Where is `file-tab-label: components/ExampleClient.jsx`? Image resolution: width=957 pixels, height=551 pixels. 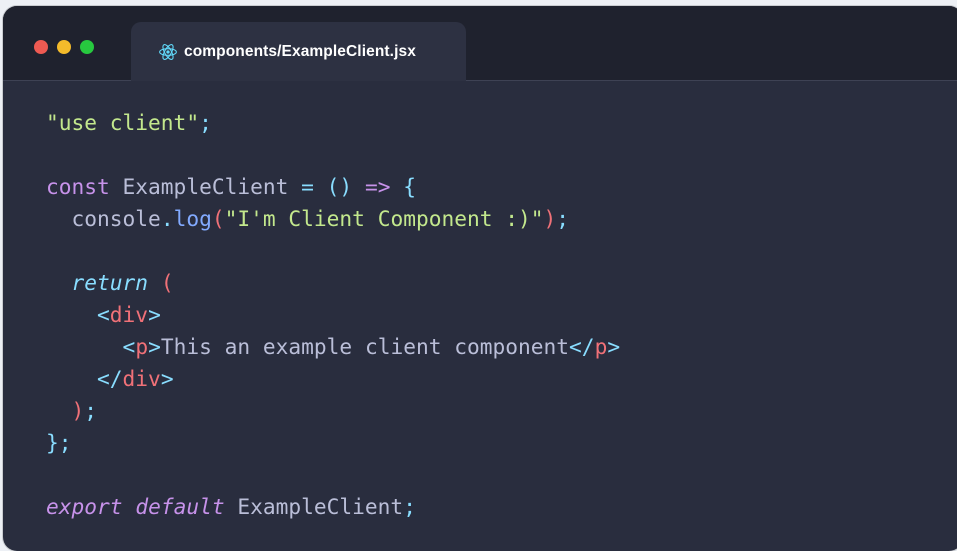 file-tab-label: components/ExampleClient.jsx is located at coordinates (300, 51).